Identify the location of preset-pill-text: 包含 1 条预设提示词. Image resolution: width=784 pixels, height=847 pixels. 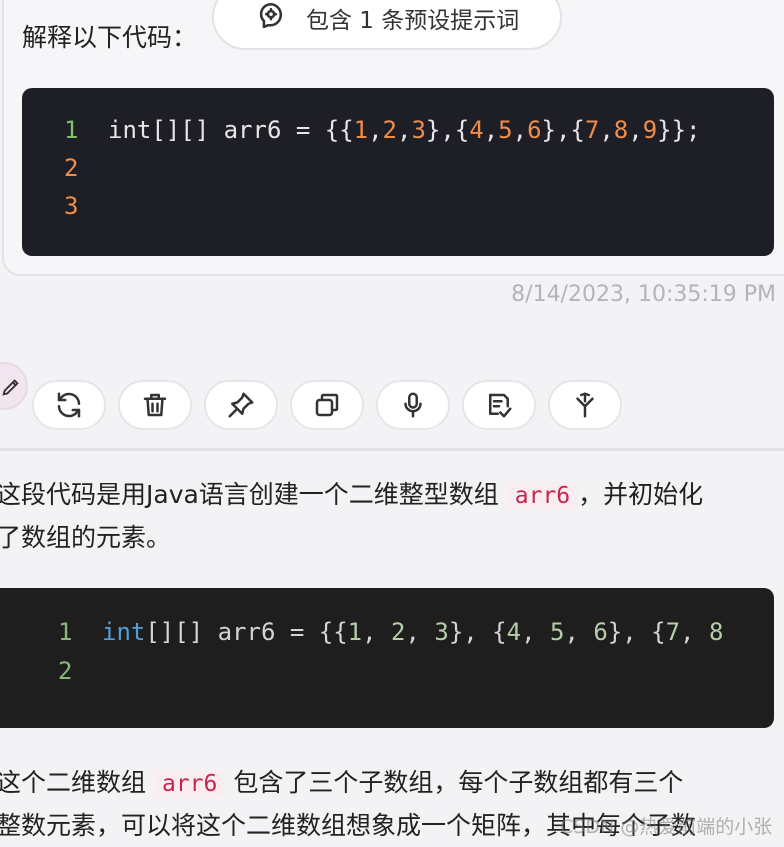
(413, 21).